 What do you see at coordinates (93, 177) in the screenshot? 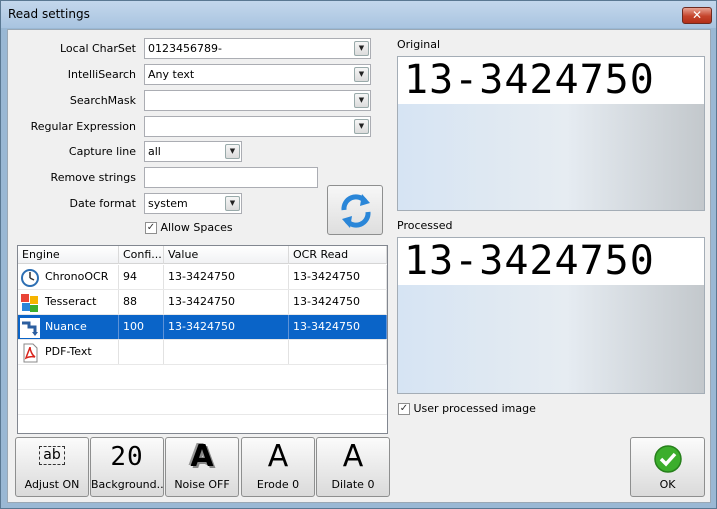
I see `remove-strings-label: Remove strings` at bounding box center [93, 177].